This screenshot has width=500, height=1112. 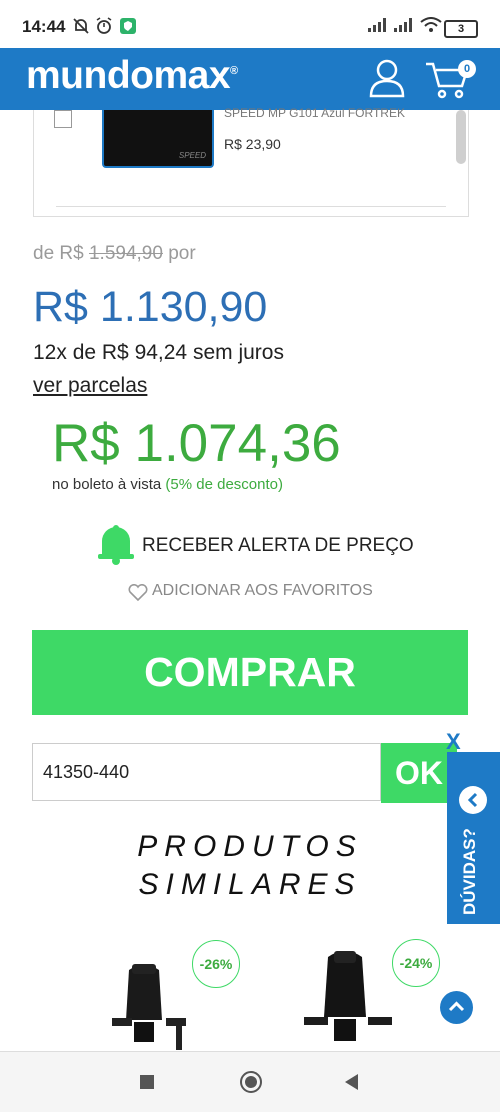 What do you see at coordinates (63, 119) in the screenshot?
I see `bundle-checkbox` at bounding box center [63, 119].